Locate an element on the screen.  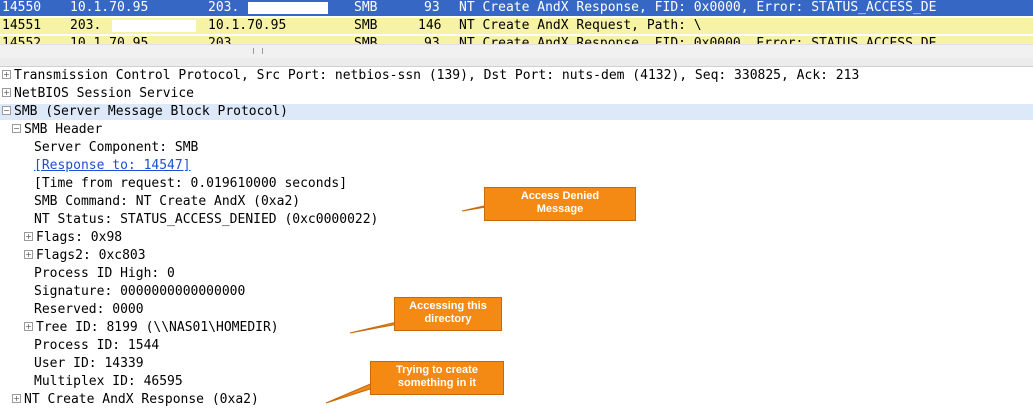
packet-dst: 10.1.70.95 is located at coordinates (247, 25).